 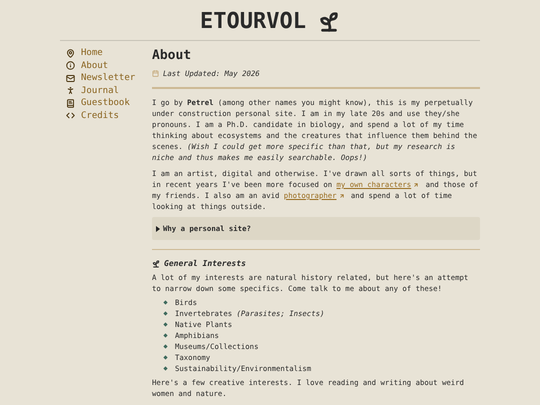 What do you see at coordinates (253, 22) in the screenshot?
I see `site-title: ETOURVOL` at bounding box center [253, 22].